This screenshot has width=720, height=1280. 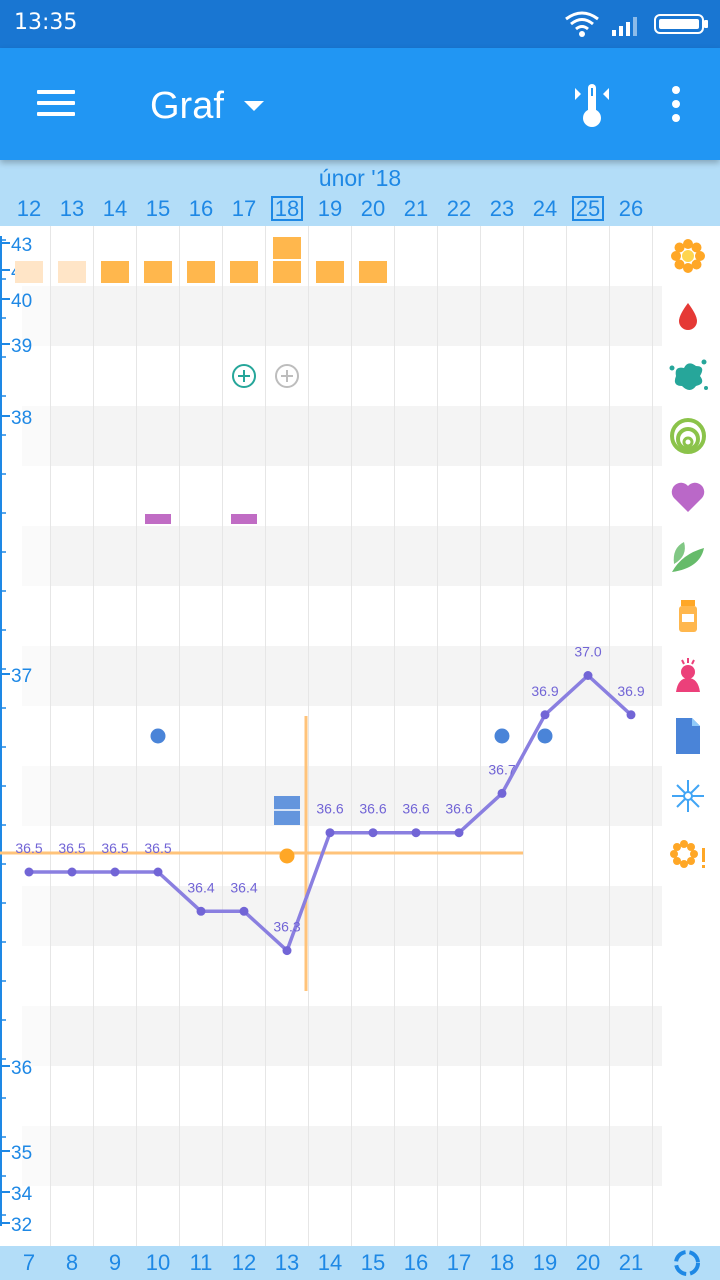 I want to click on status-bar: 13:35, so click(x=360, y=24).